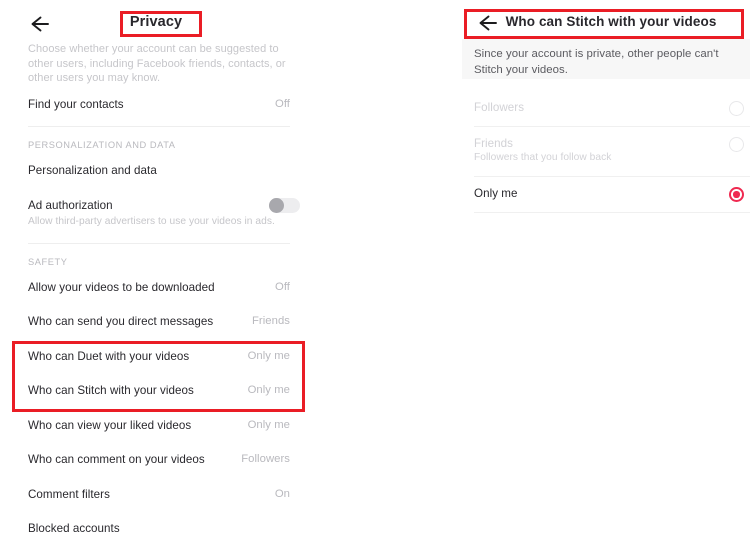  Describe the element at coordinates (159, 174) in the screenshot. I see `row-personalization-and-data: Personalization and data` at that location.